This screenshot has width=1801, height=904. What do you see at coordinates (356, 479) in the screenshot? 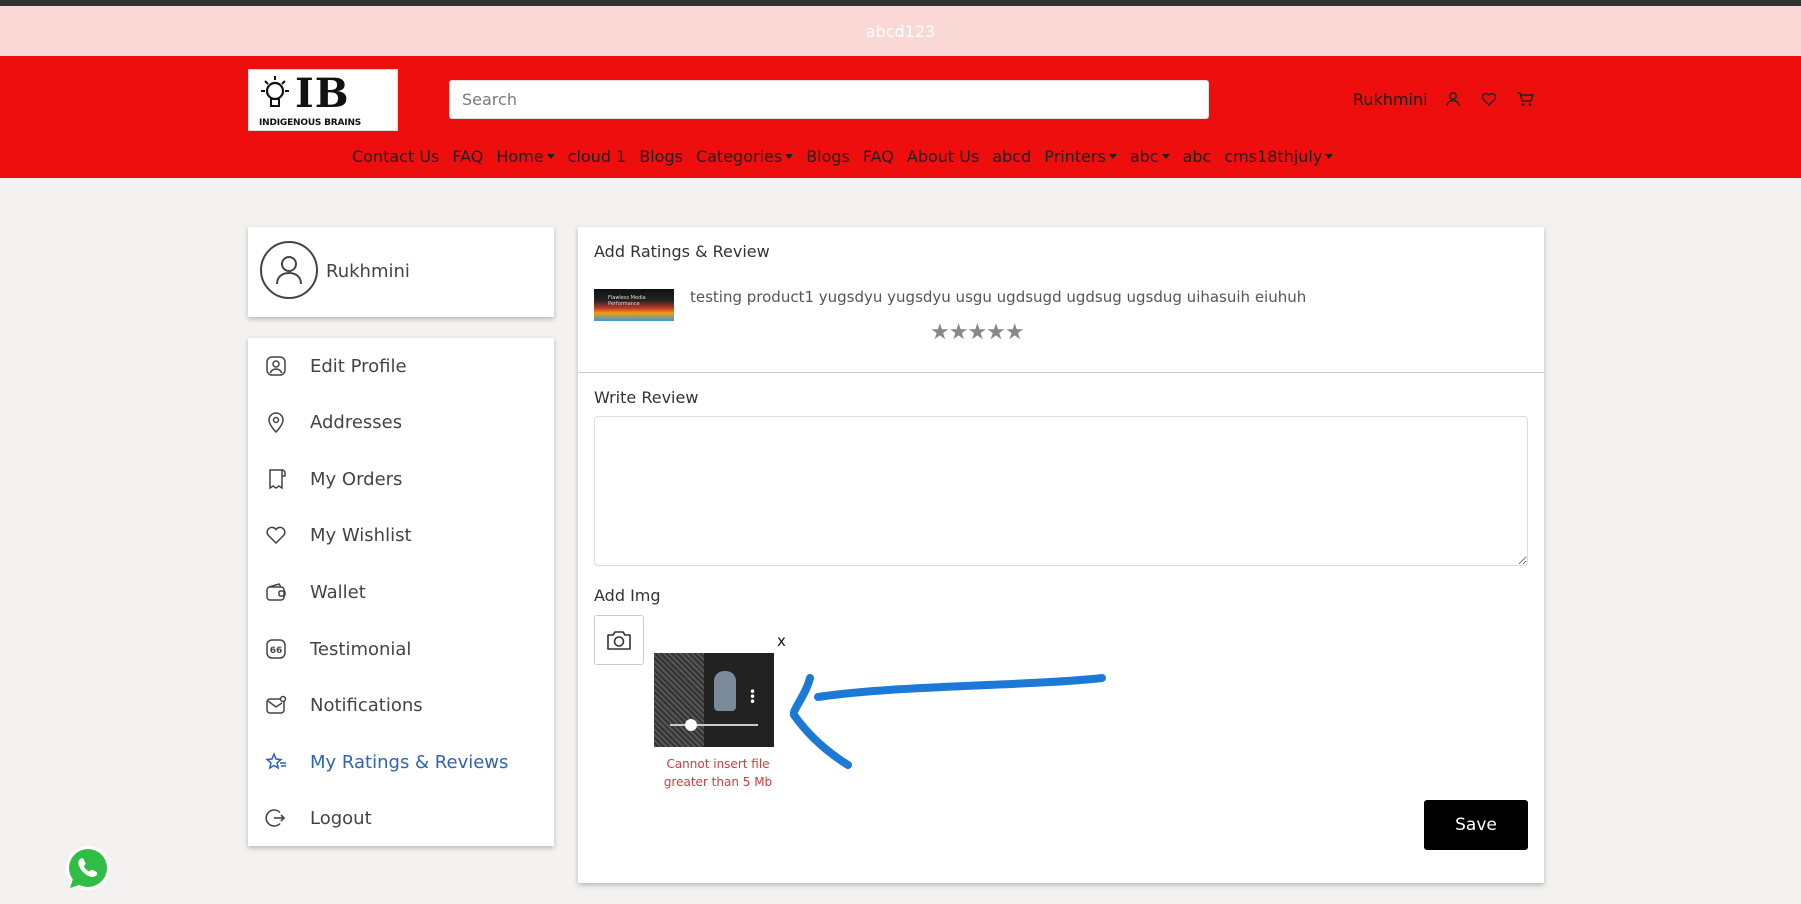
I see `menu-label: My Orders` at bounding box center [356, 479].